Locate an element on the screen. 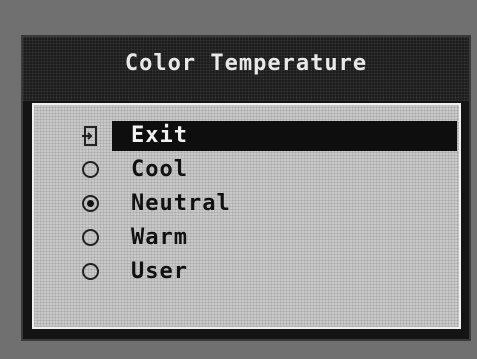 Image resolution: width=477 pixels, height=359 pixels. radio-checked-icon is located at coordinates (90, 203).